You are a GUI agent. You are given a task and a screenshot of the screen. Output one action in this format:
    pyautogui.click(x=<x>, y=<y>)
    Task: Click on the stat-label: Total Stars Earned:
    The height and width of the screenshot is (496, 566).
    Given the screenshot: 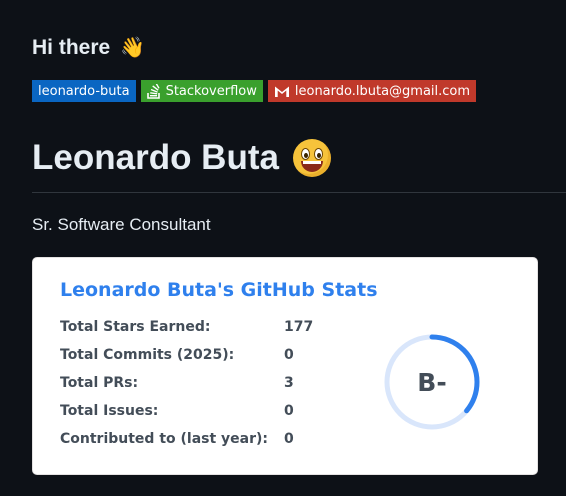 What is the action you would take?
    pyautogui.click(x=135, y=327)
    